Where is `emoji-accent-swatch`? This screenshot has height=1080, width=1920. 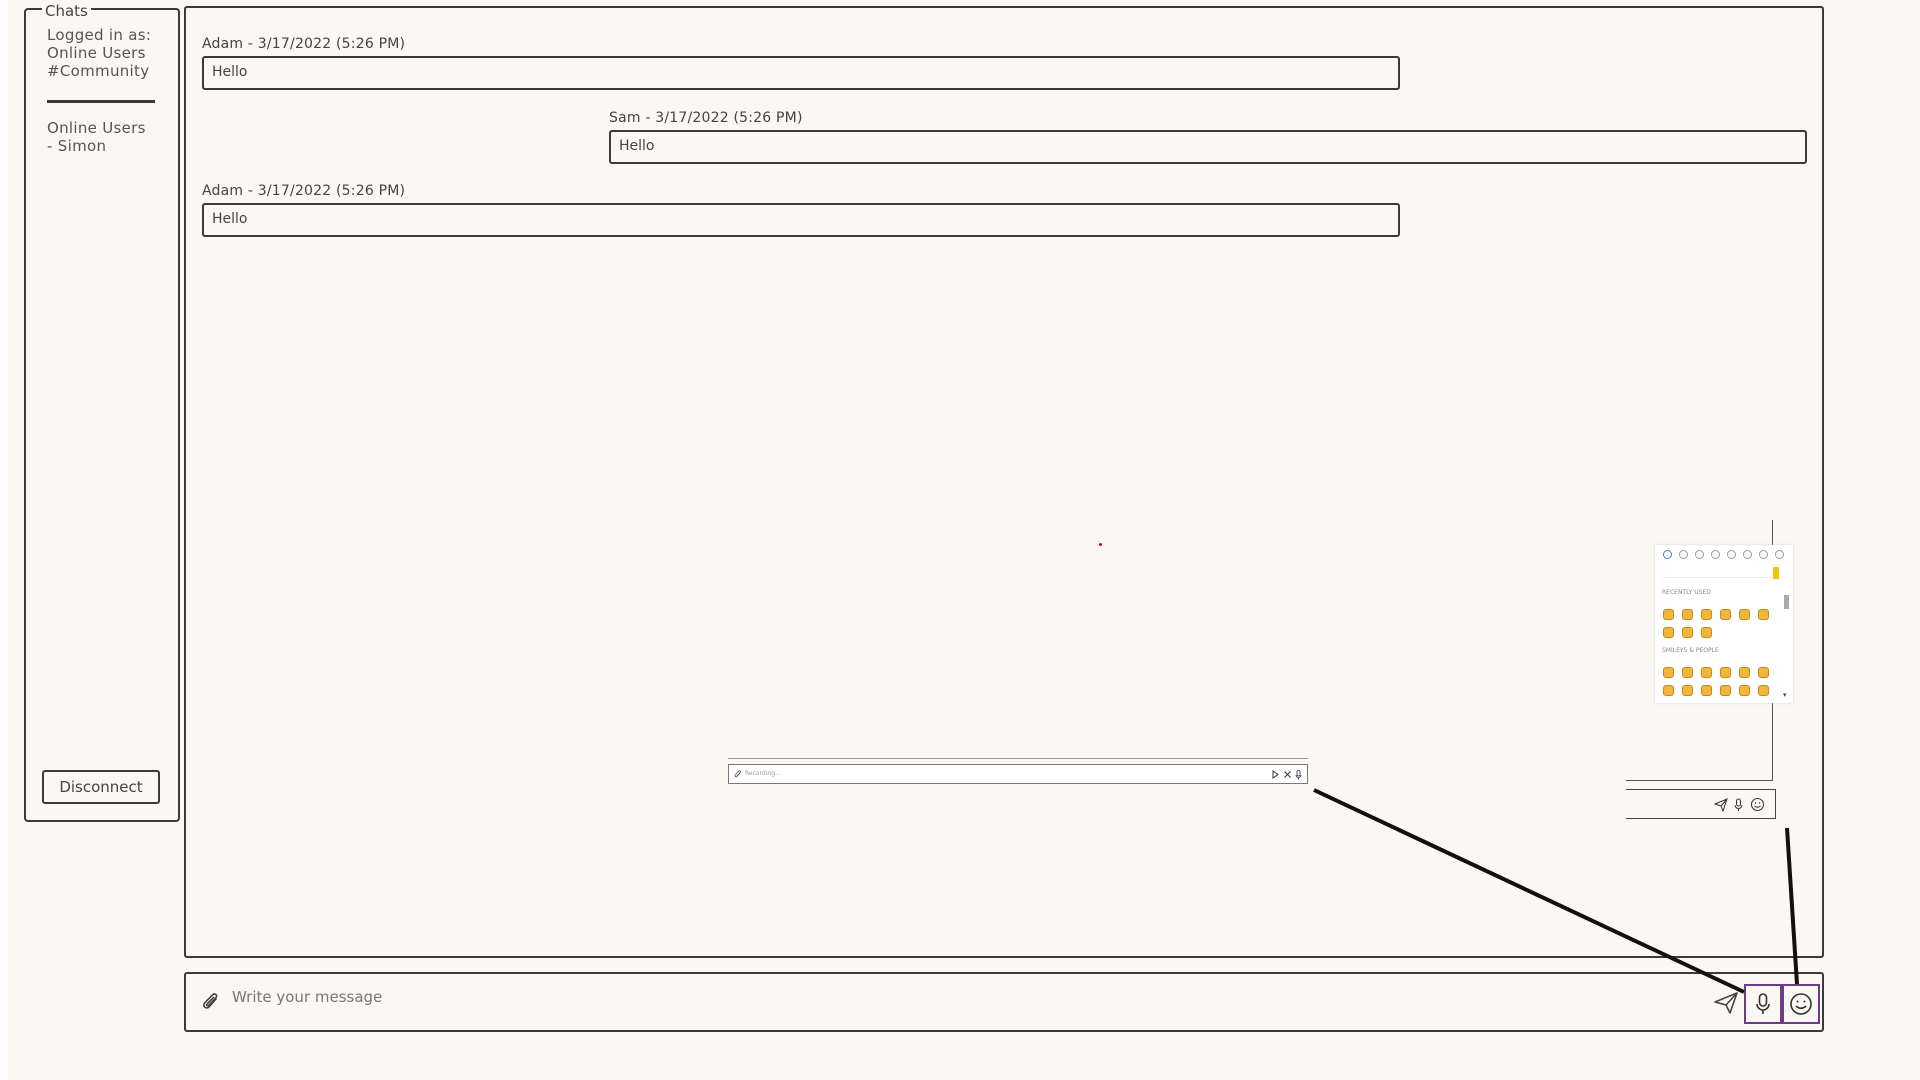
emoji-accent-swatch is located at coordinates (1776, 573).